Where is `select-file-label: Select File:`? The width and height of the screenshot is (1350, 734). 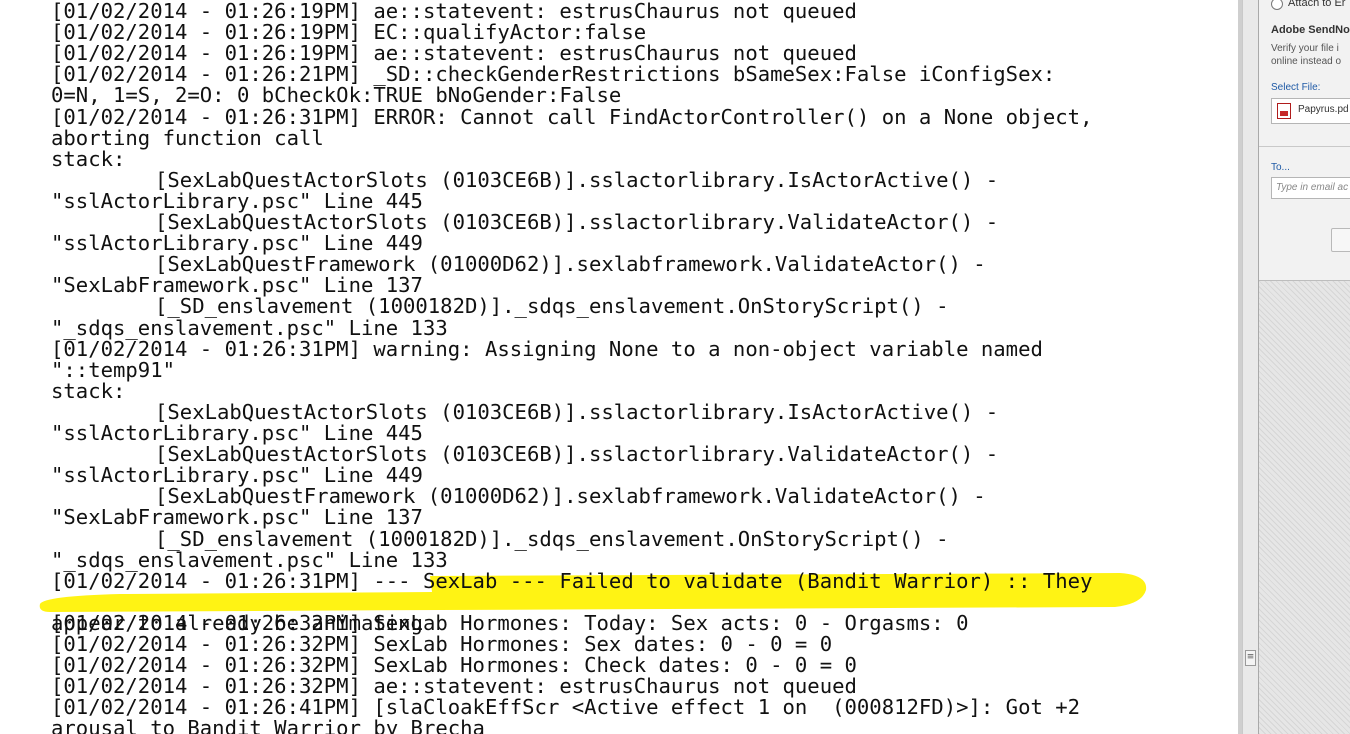
select-file-label: Select File: is located at coordinates (1296, 87).